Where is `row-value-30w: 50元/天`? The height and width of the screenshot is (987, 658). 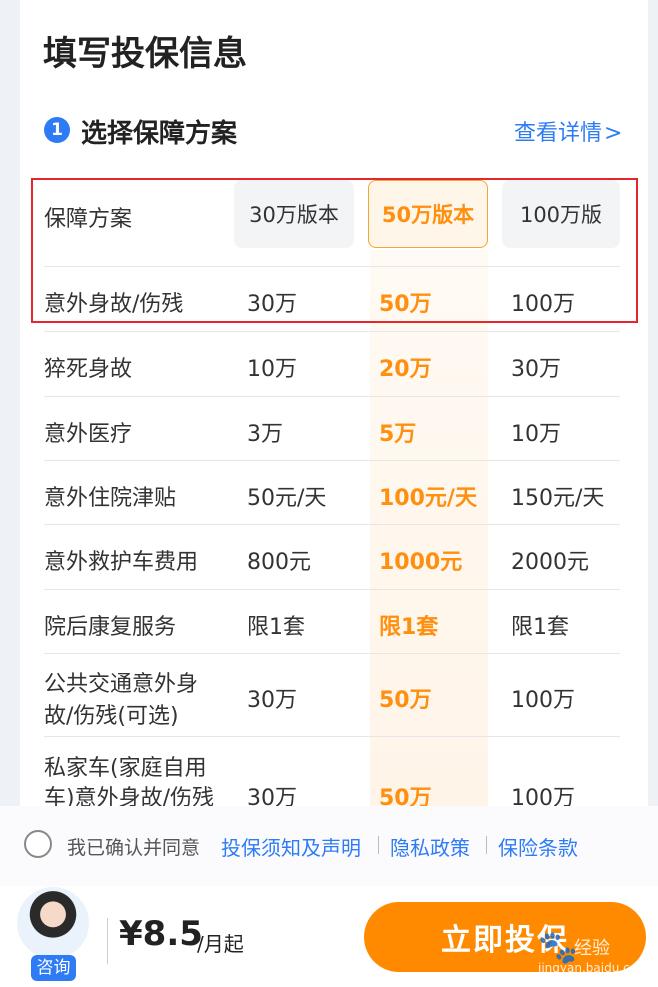 row-value-30w: 50元/天 is located at coordinates (287, 498).